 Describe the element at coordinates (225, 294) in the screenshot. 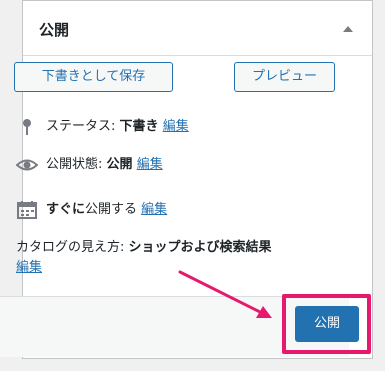

I see `annotation-arrow` at that location.